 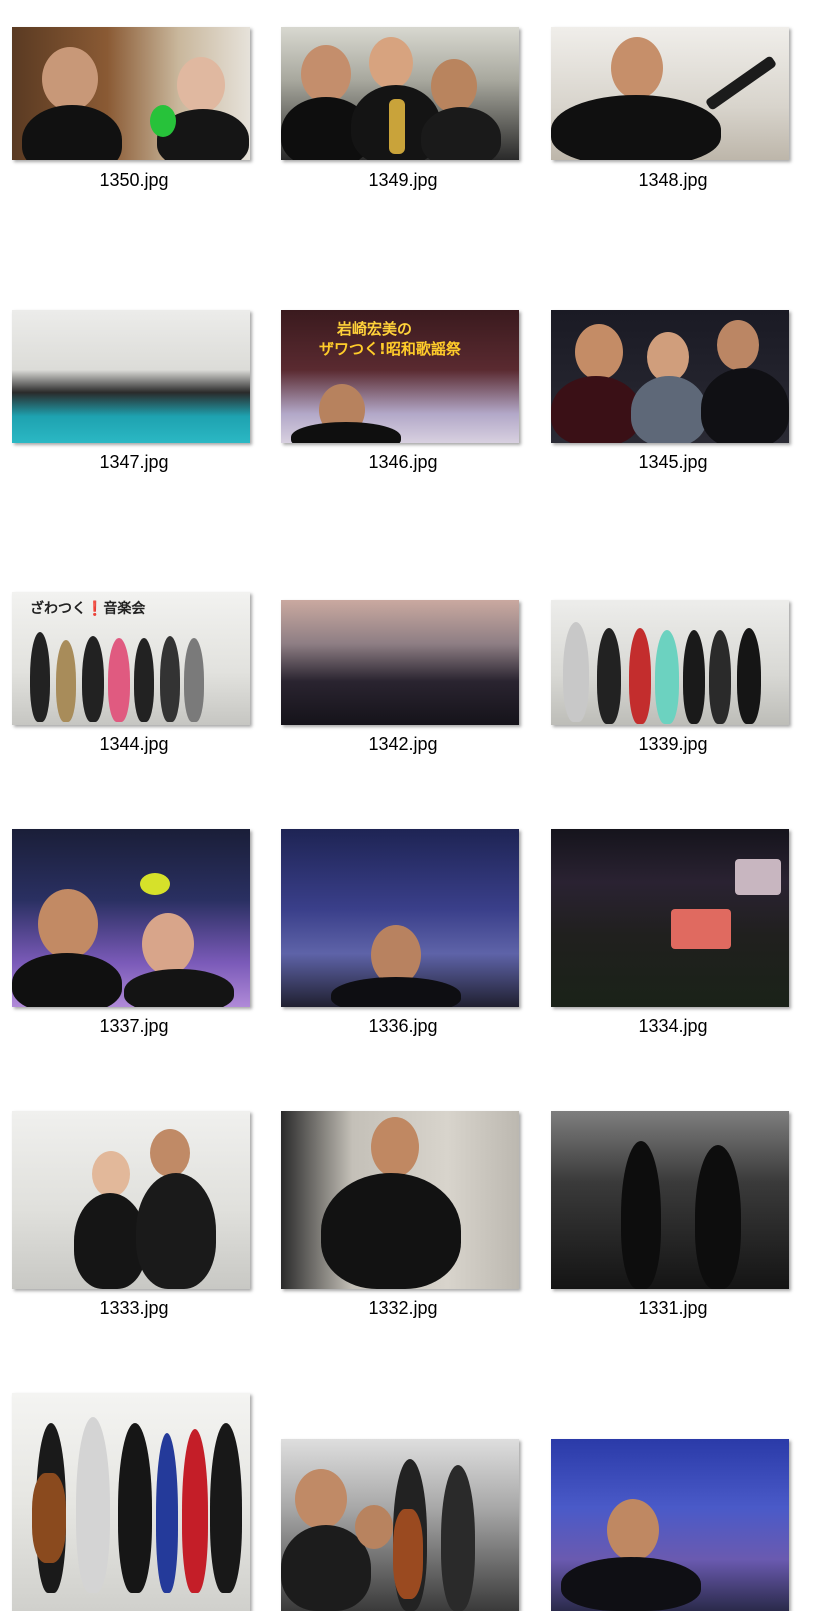 What do you see at coordinates (403, 462) in the screenshot?
I see `thumbnail-caption: 1346.jpg` at bounding box center [403, 462].